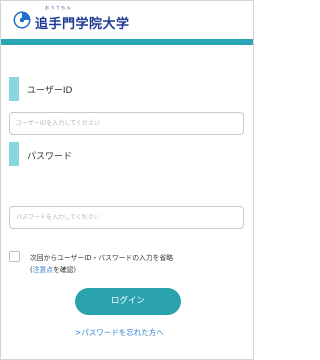  Describe the element at coordinates (126, 217) in the screenshot. I see `password-input` at that location.